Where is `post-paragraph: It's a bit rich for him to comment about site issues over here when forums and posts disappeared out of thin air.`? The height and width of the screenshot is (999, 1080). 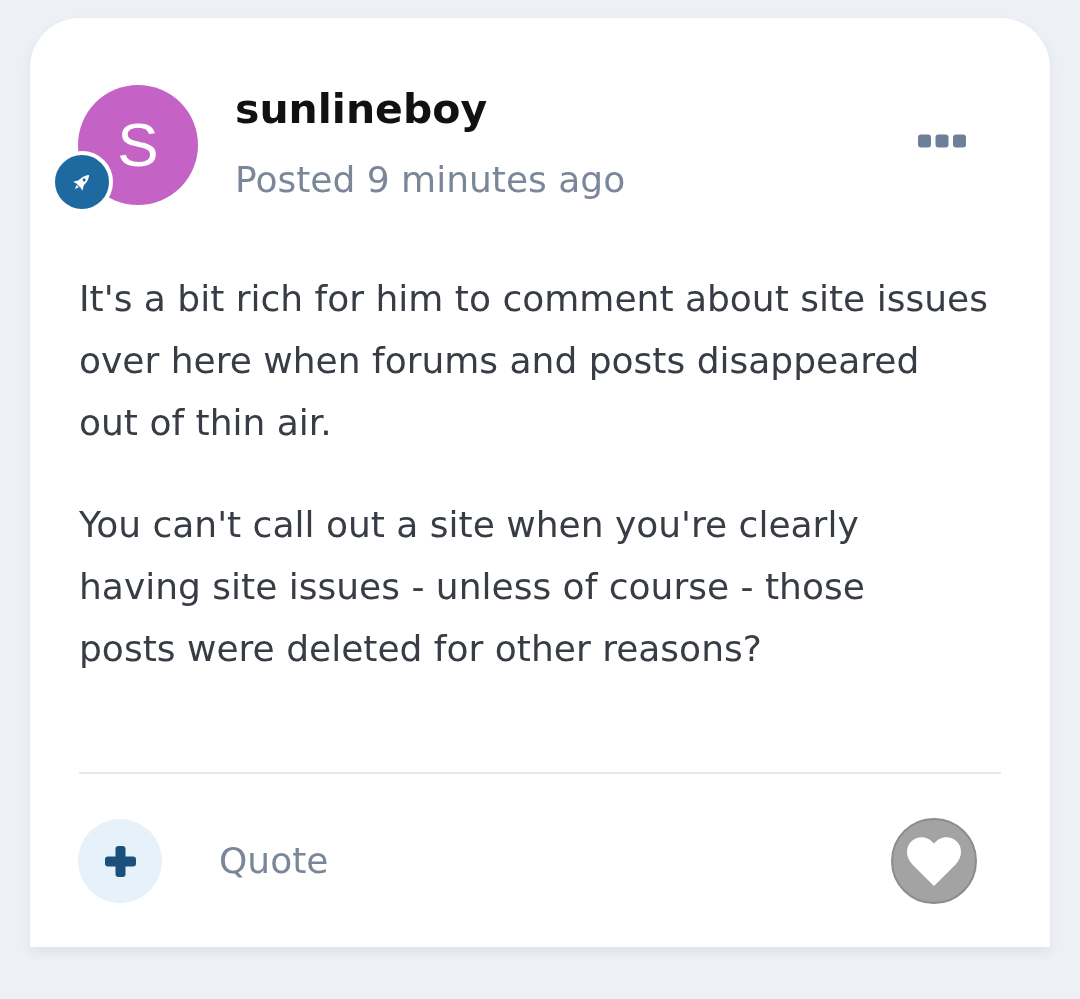
post-paragraph: It's a bit rich for him to comment about site issues over here when forums and posts disappeared out of thin air. is located at coordinates (533, 361).